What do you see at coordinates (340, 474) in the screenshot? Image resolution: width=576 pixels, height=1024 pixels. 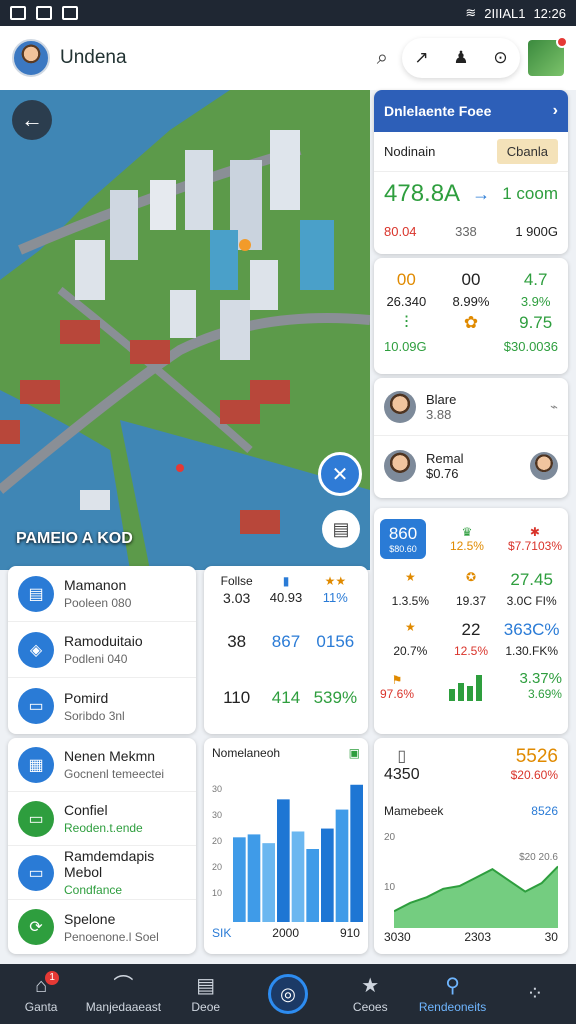 I see `map-layer-button: ✕` at bounding box center [340, 474].